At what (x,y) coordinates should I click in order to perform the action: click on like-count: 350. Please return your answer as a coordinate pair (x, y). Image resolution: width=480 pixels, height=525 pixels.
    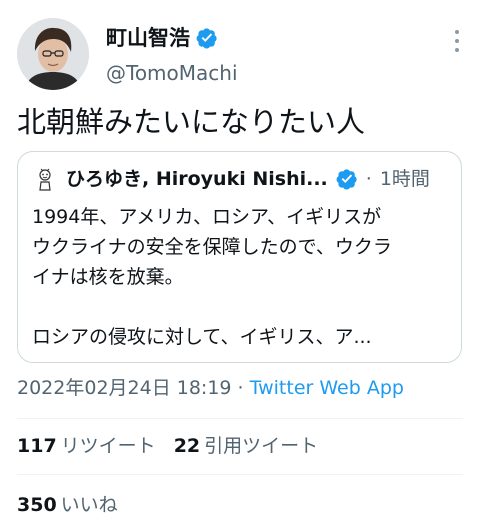
    Looking at the image, I should click on (37, 505).